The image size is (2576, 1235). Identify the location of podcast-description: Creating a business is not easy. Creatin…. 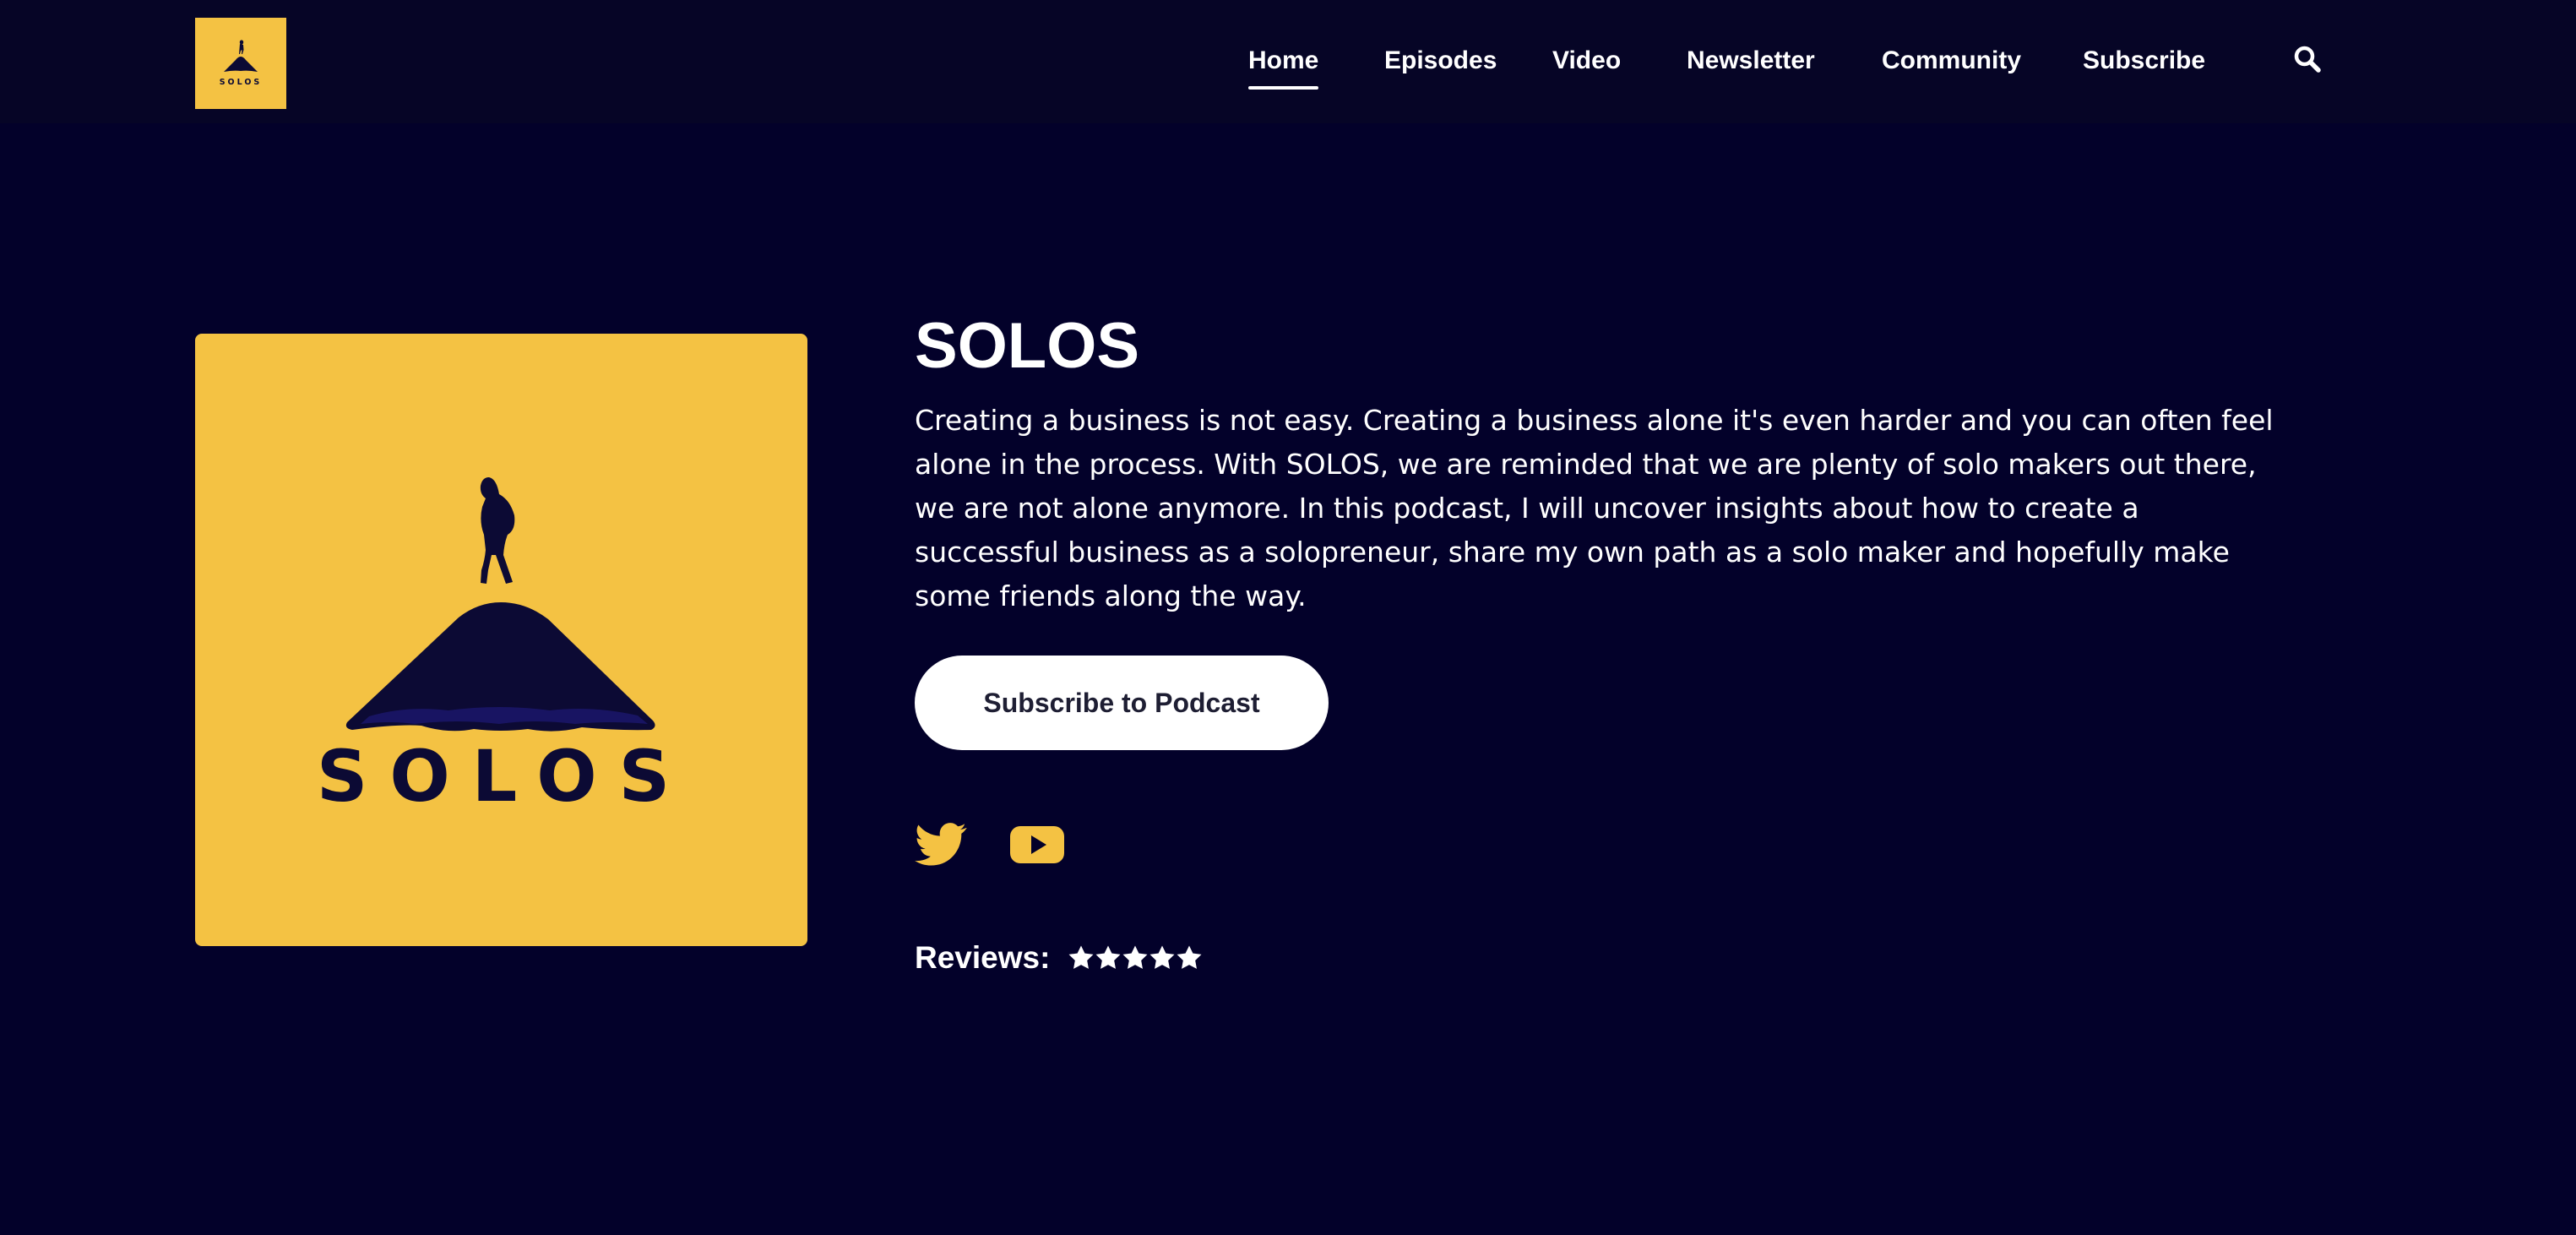
(1594, 508).